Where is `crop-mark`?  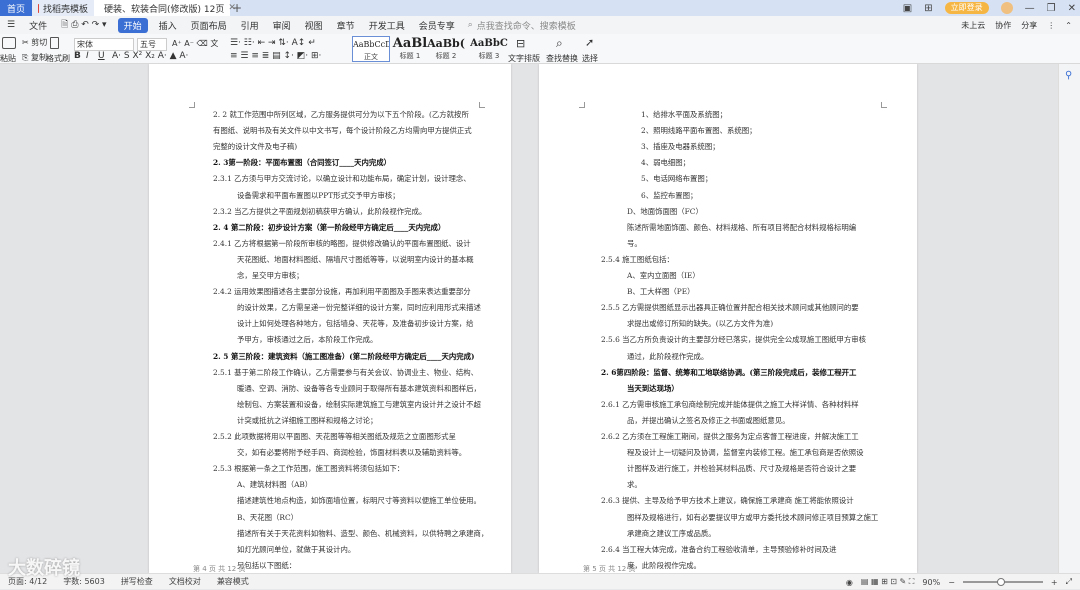 crop-mark is located at coordinates (884, 105).